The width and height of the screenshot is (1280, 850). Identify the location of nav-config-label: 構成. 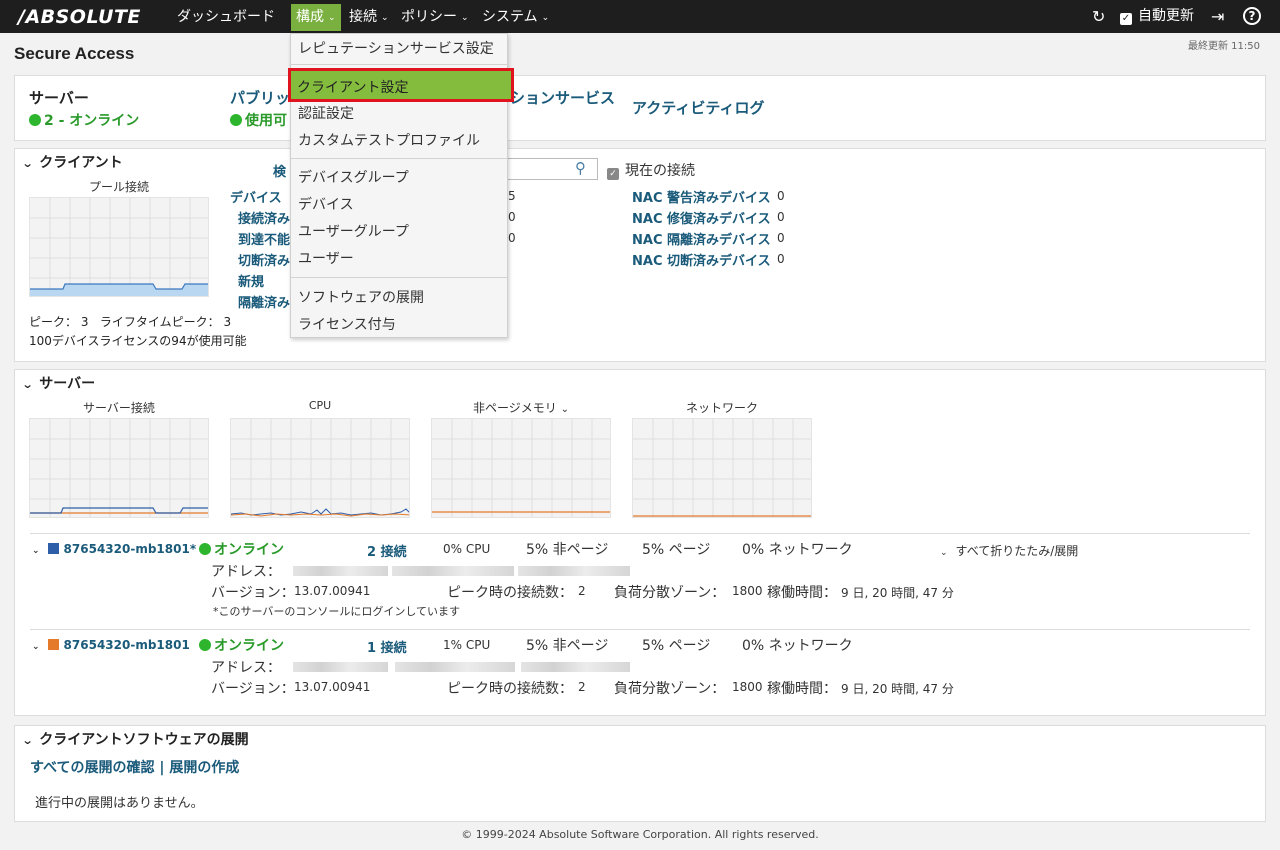
(310, 17).